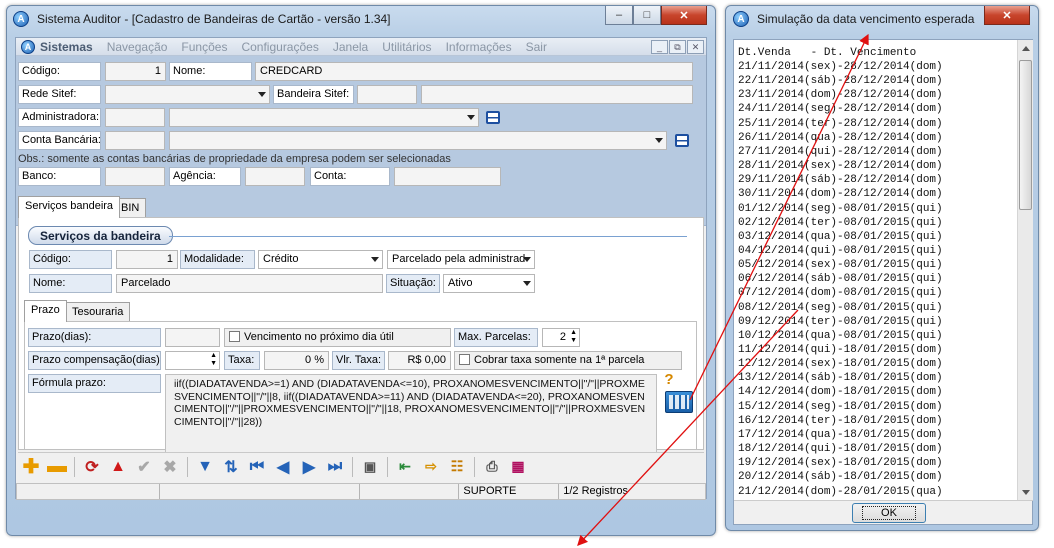 The height and width of the screenshot is (548, 1054). What do you see at coordinates (557, 94) in the screenshot?
I see `bandeira-sitef-name-field` at bounding box center [557, 94].